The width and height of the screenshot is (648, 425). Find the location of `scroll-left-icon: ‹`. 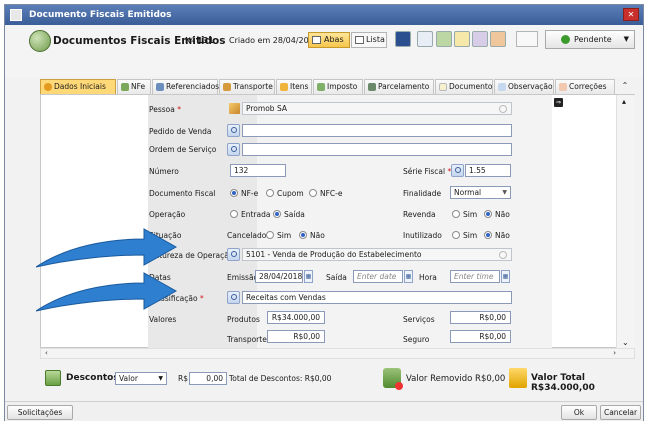

scroll-left-icon: ‹ is located at coordinates (46, 353).